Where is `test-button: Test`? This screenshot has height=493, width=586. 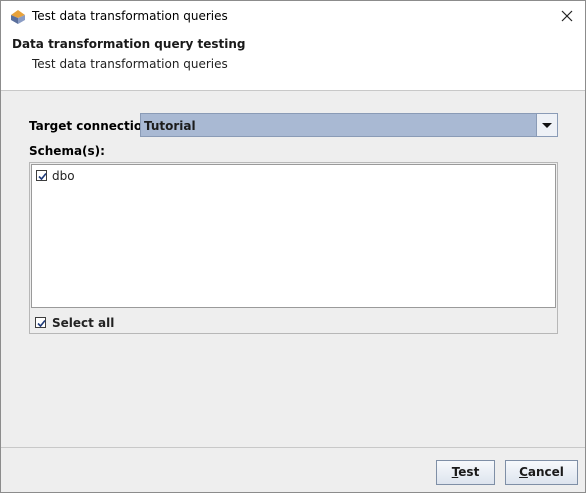 test-button: Test is located at coordinates (465, 472).